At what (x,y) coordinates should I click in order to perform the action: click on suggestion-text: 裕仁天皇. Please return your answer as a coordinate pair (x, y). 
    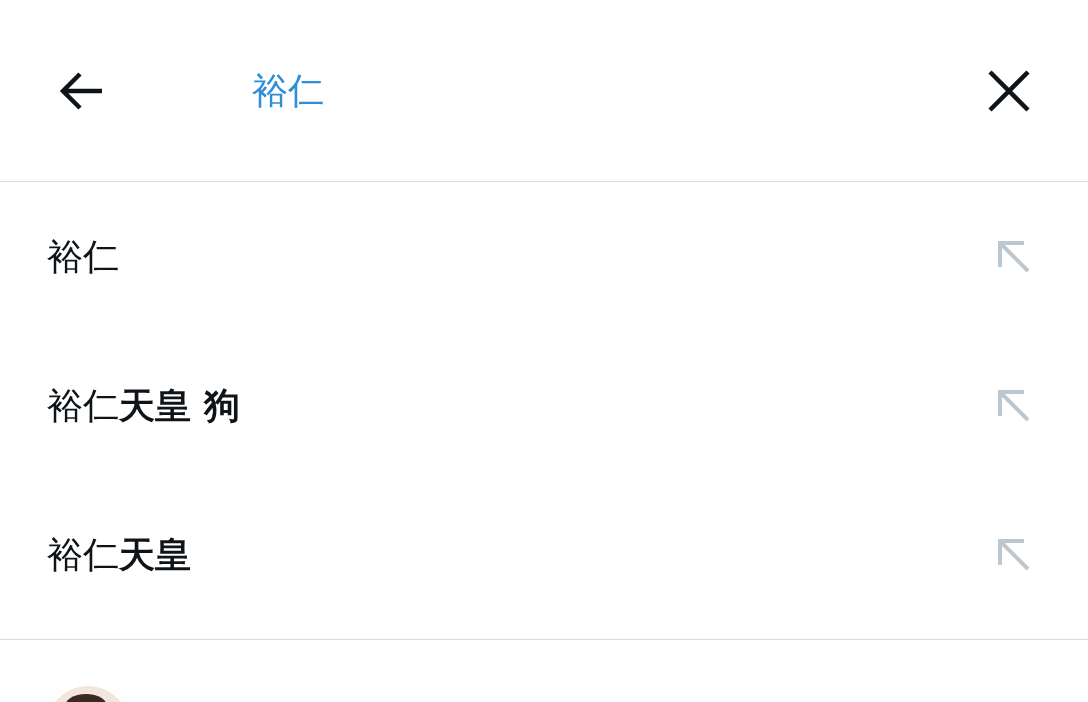
    Looking at the image, I should click on (119, 554).